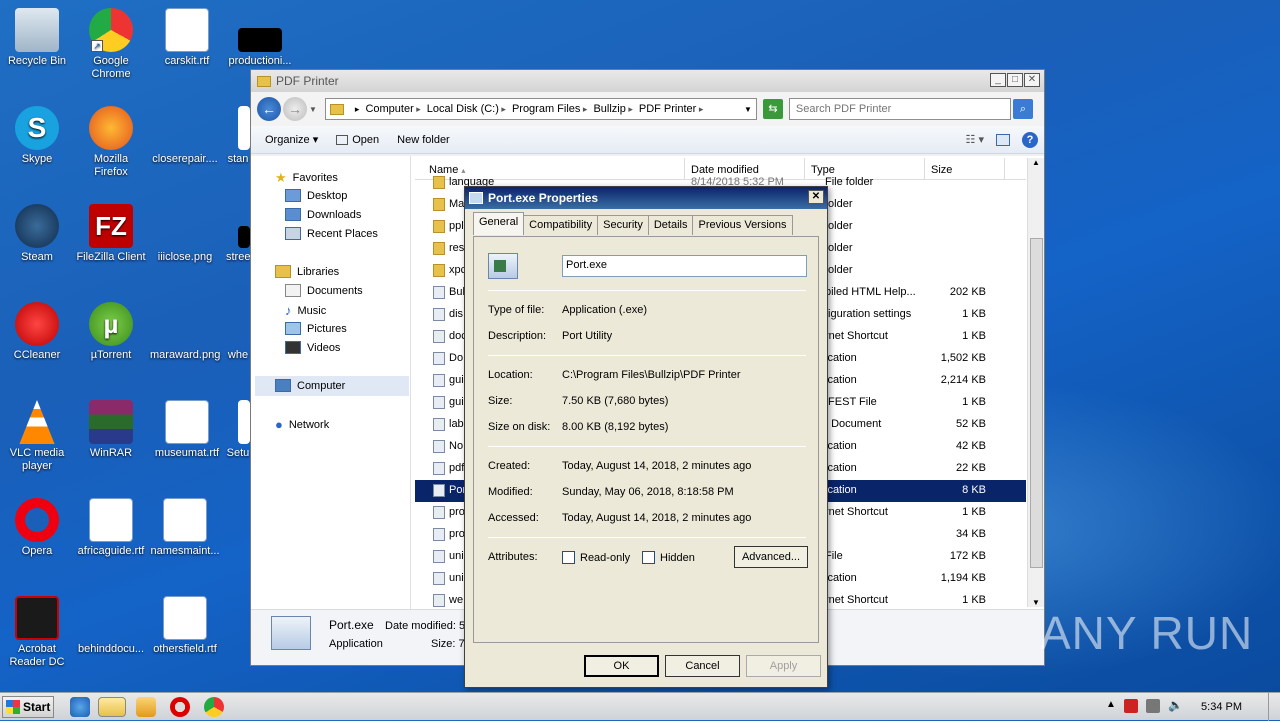 This screenshot has height=721, width=1280. I want to click on explorer-taskbar-icon, so click(112, 707).